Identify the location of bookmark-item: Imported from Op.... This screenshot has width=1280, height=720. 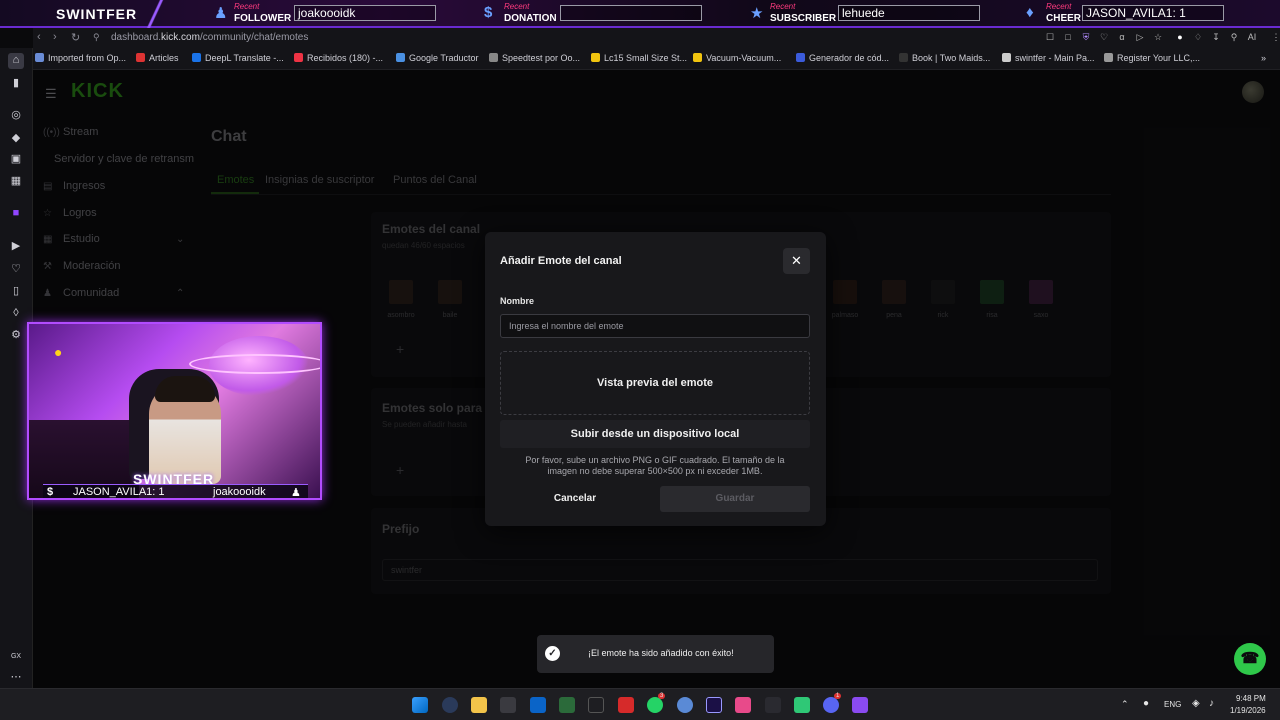
(80, 58).